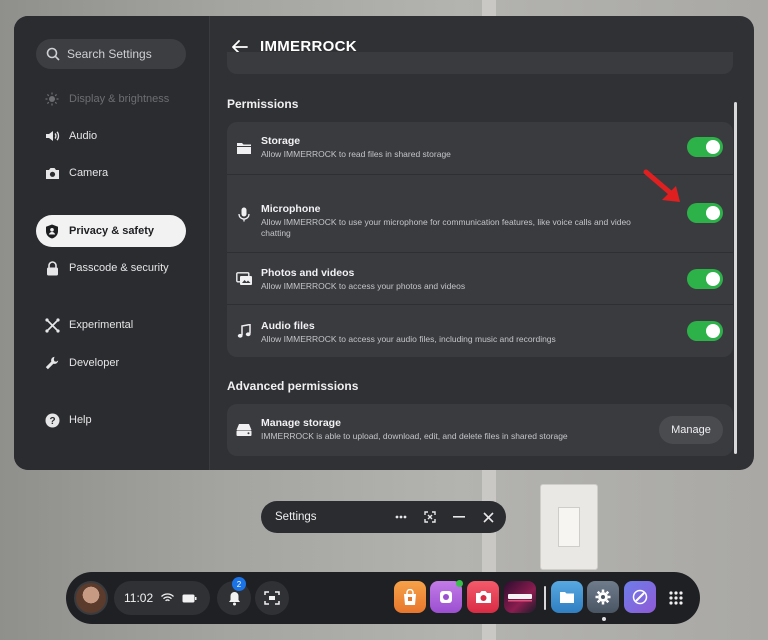  Describe the element at coordinates (603, 597) in the screenshot. I see `settings-app-icon` at that location.